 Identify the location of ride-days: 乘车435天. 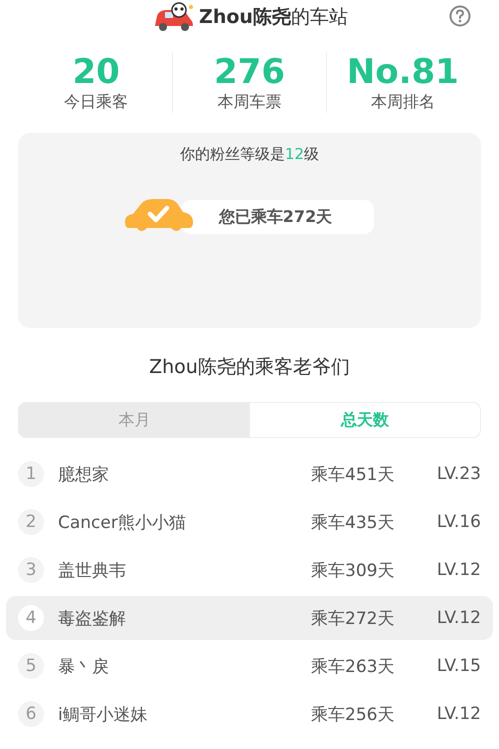
(361, 522).